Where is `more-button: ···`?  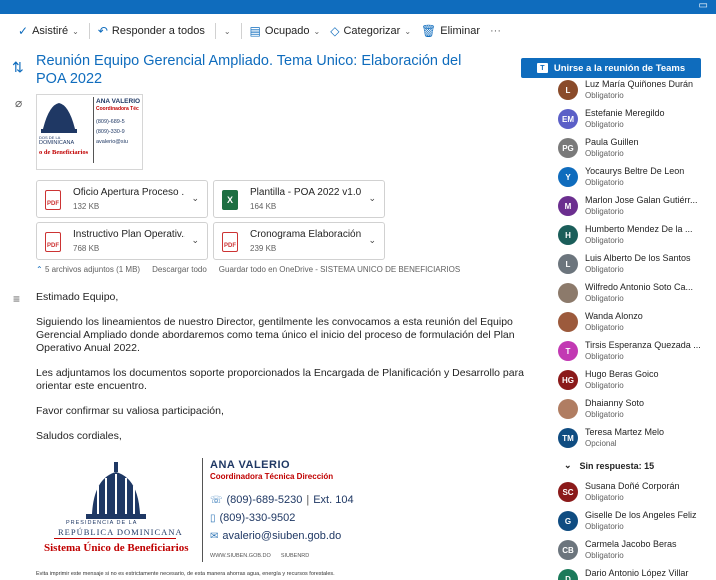
more-button: ··· is located at coordinates (495, 31).